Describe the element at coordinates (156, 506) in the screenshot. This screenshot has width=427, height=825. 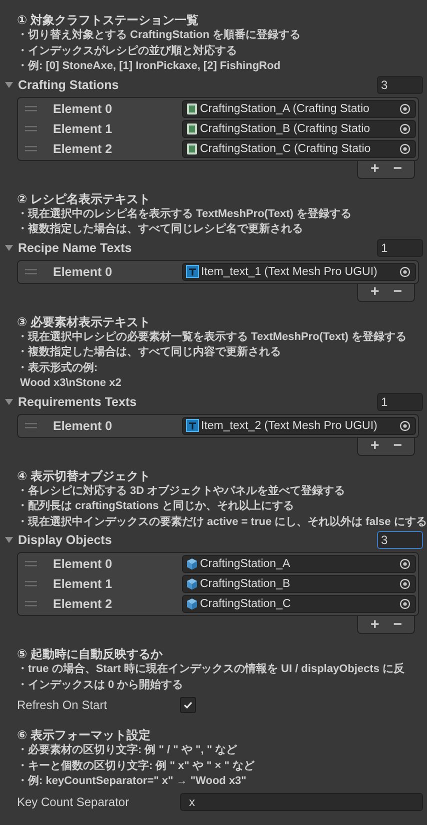
I see `description-line: ・配列長は craftingStations と同じか、それ以上にする` at that location.